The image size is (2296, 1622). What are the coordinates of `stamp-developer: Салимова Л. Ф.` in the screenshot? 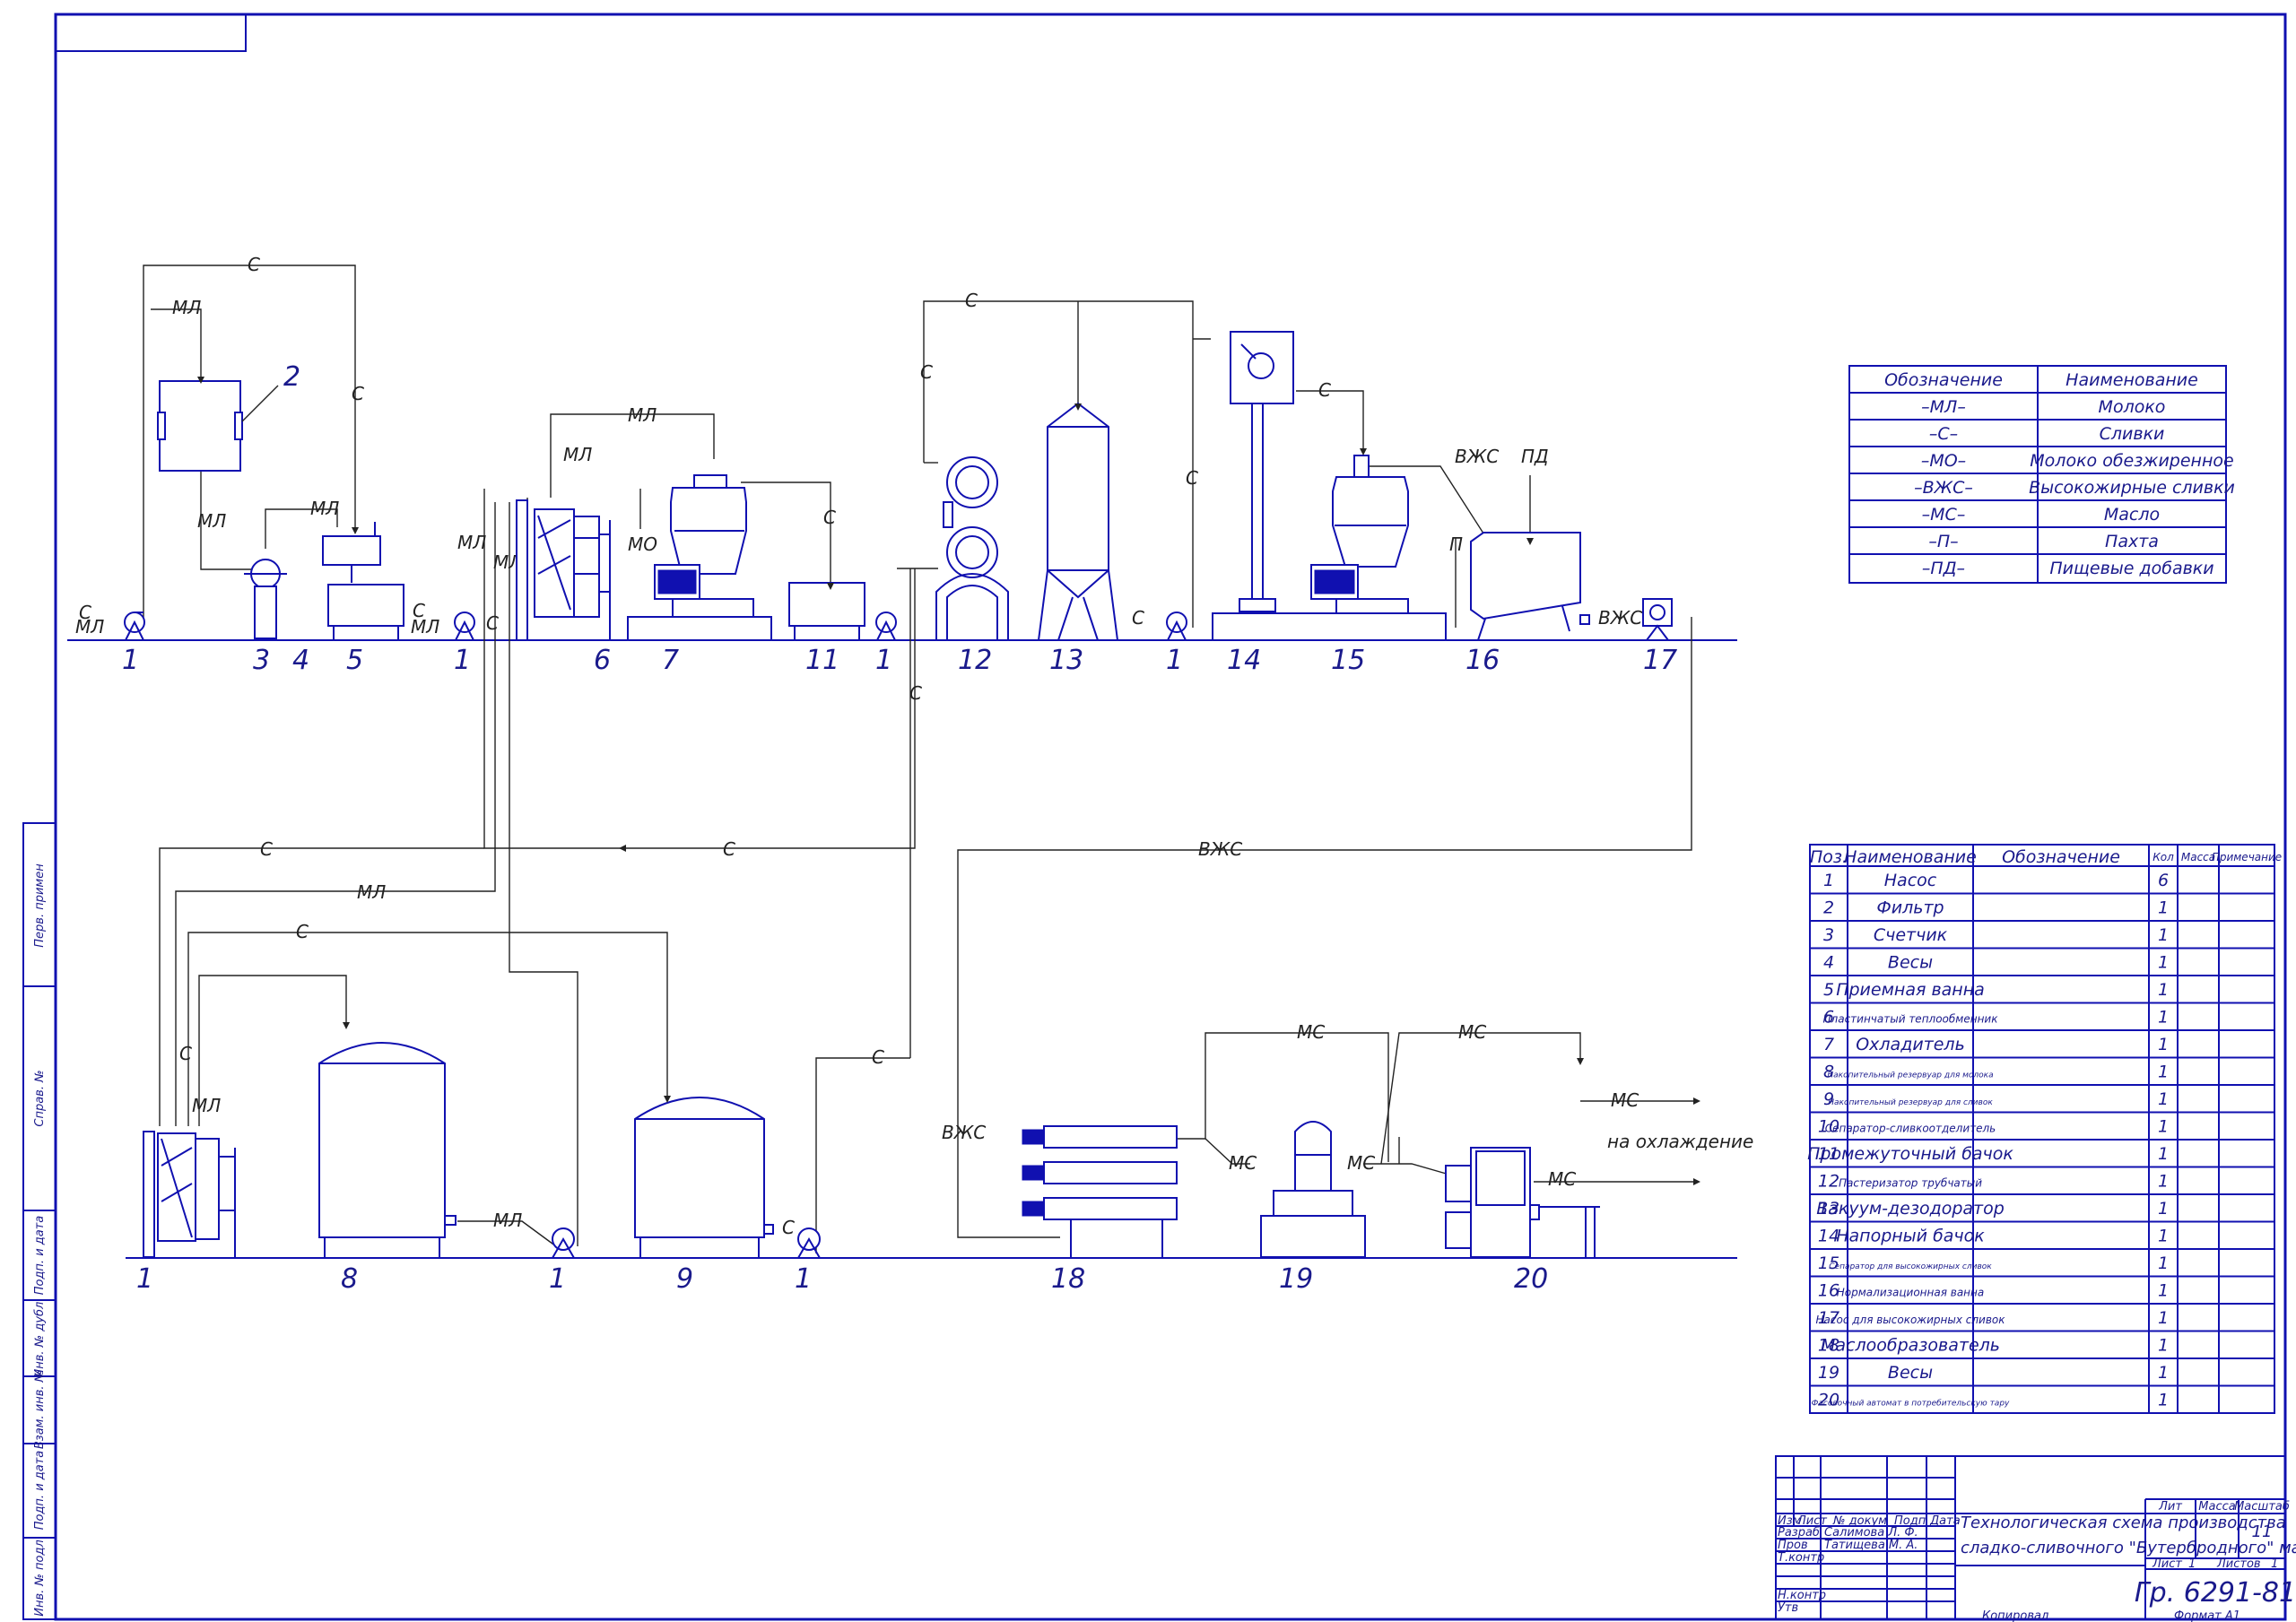 It's located at (1871, 1533).